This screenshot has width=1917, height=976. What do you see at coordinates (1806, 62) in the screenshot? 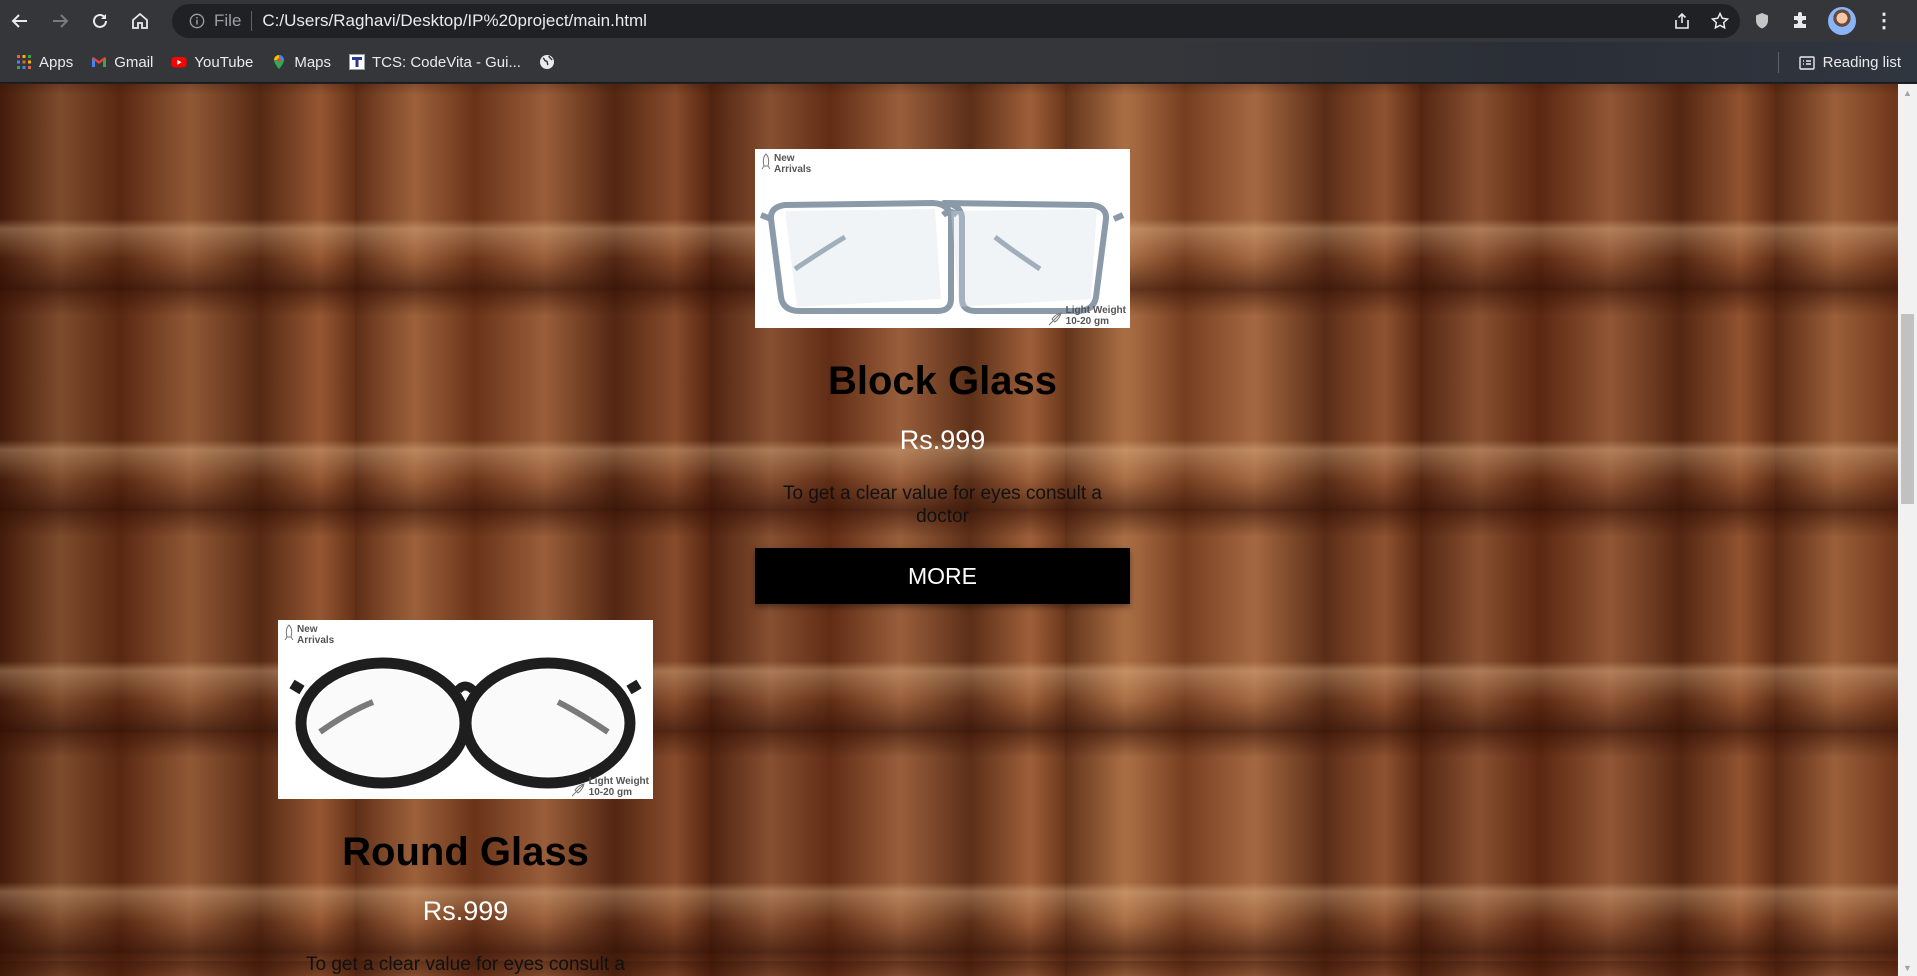
I see `reading-list-icon` at bounding box center [1806, 62].